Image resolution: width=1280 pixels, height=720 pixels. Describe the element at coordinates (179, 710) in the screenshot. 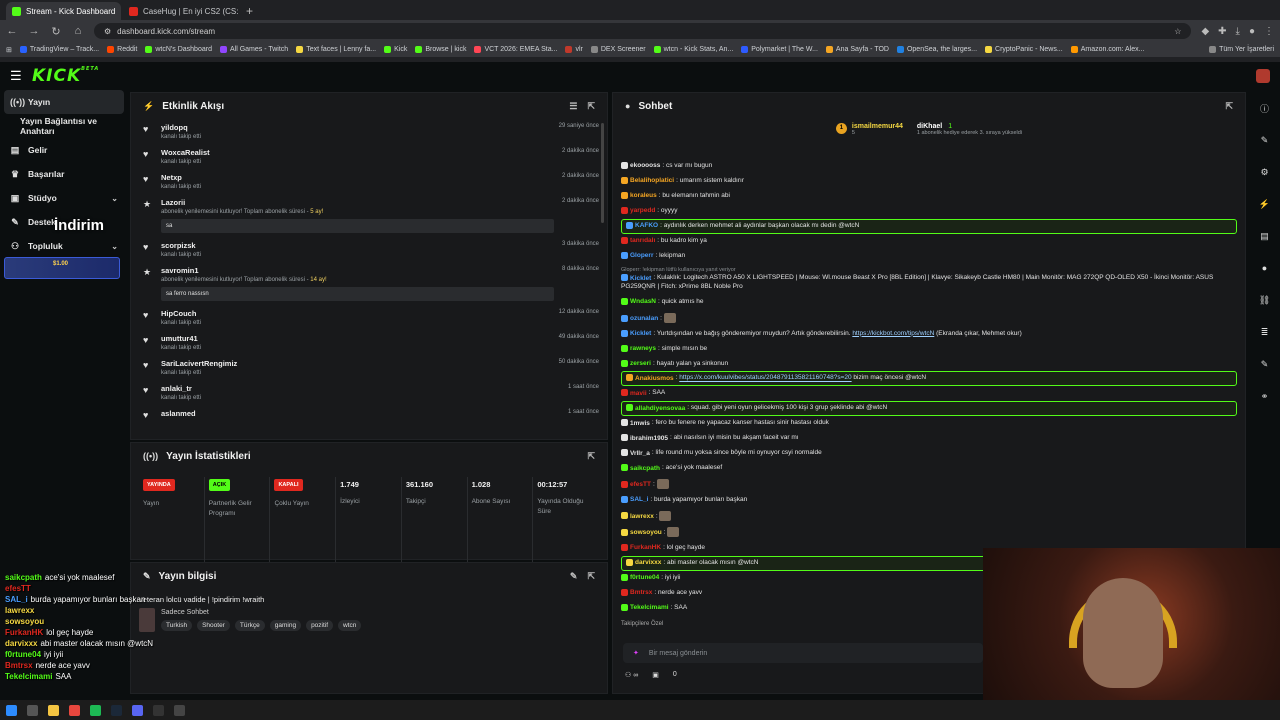

I see `app-icon` at that location.